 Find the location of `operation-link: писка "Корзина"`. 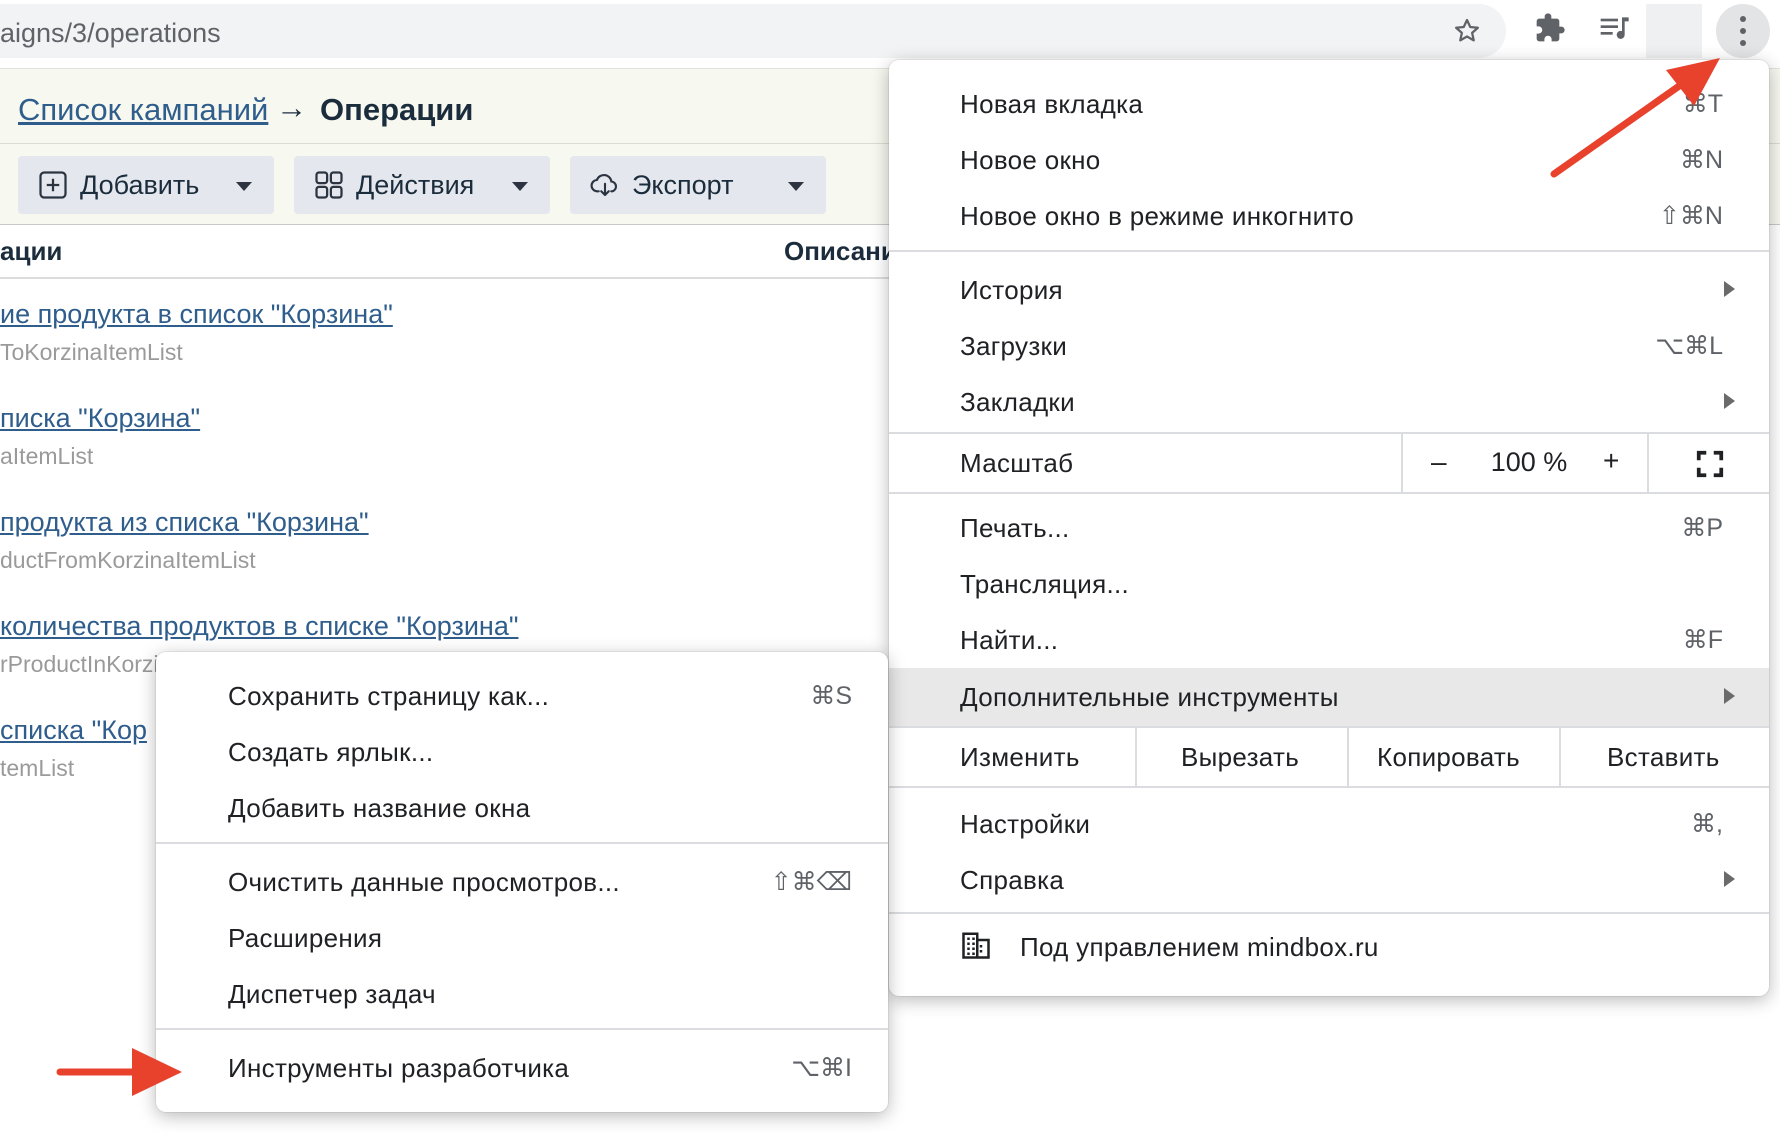

operation-link: писка "Корзина" is located at coordinates (100, 418).